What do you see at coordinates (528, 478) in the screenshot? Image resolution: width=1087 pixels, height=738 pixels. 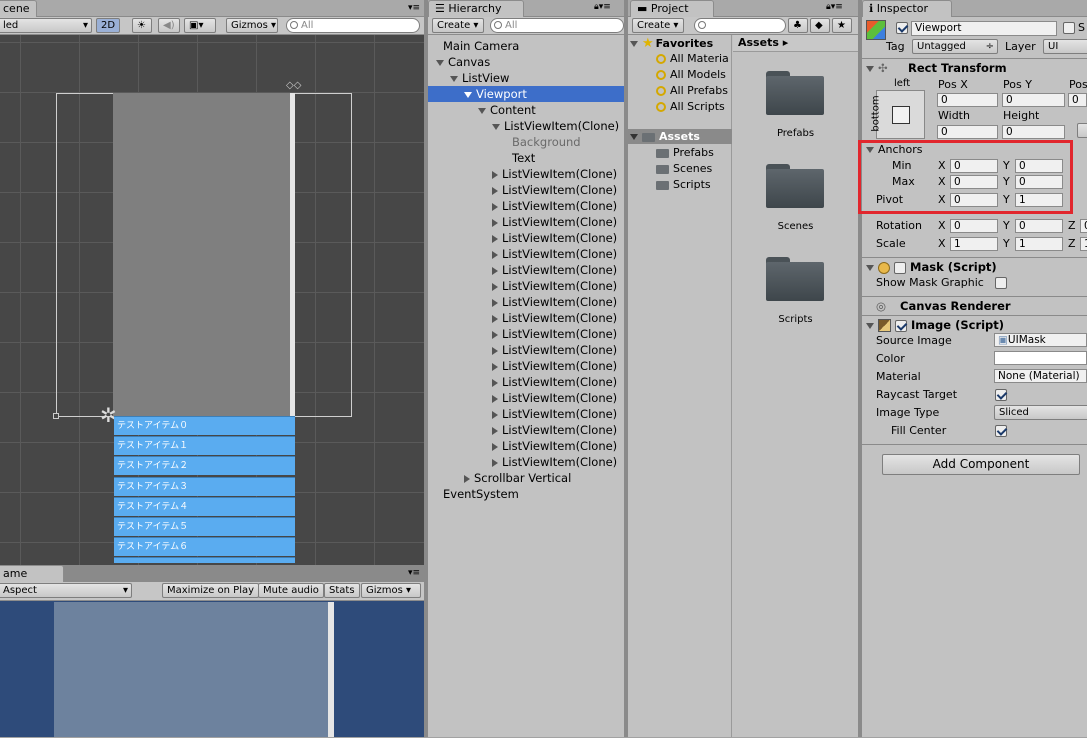 I see `hierarchy-row: Scrollbar Vertical` at bounding box center [528, 478].